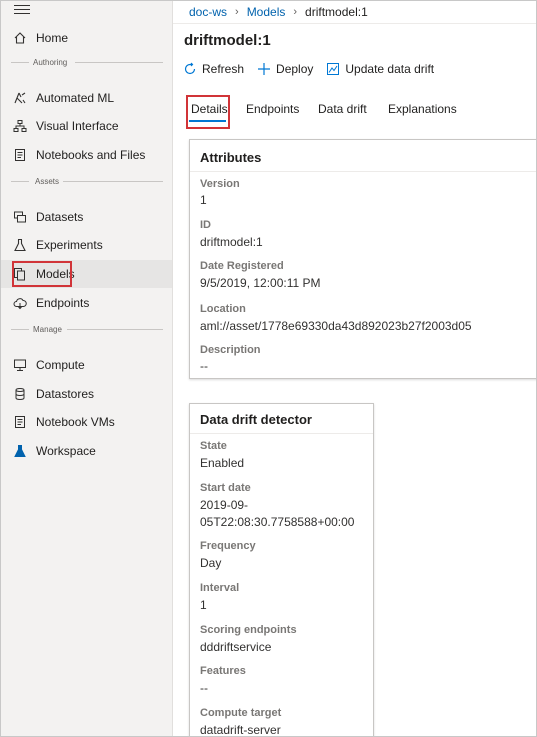  What do you see at coordinates (231, 242) in the screenshot?
I see `field-value: driftmodel:1` at bounding box center [231, 242].